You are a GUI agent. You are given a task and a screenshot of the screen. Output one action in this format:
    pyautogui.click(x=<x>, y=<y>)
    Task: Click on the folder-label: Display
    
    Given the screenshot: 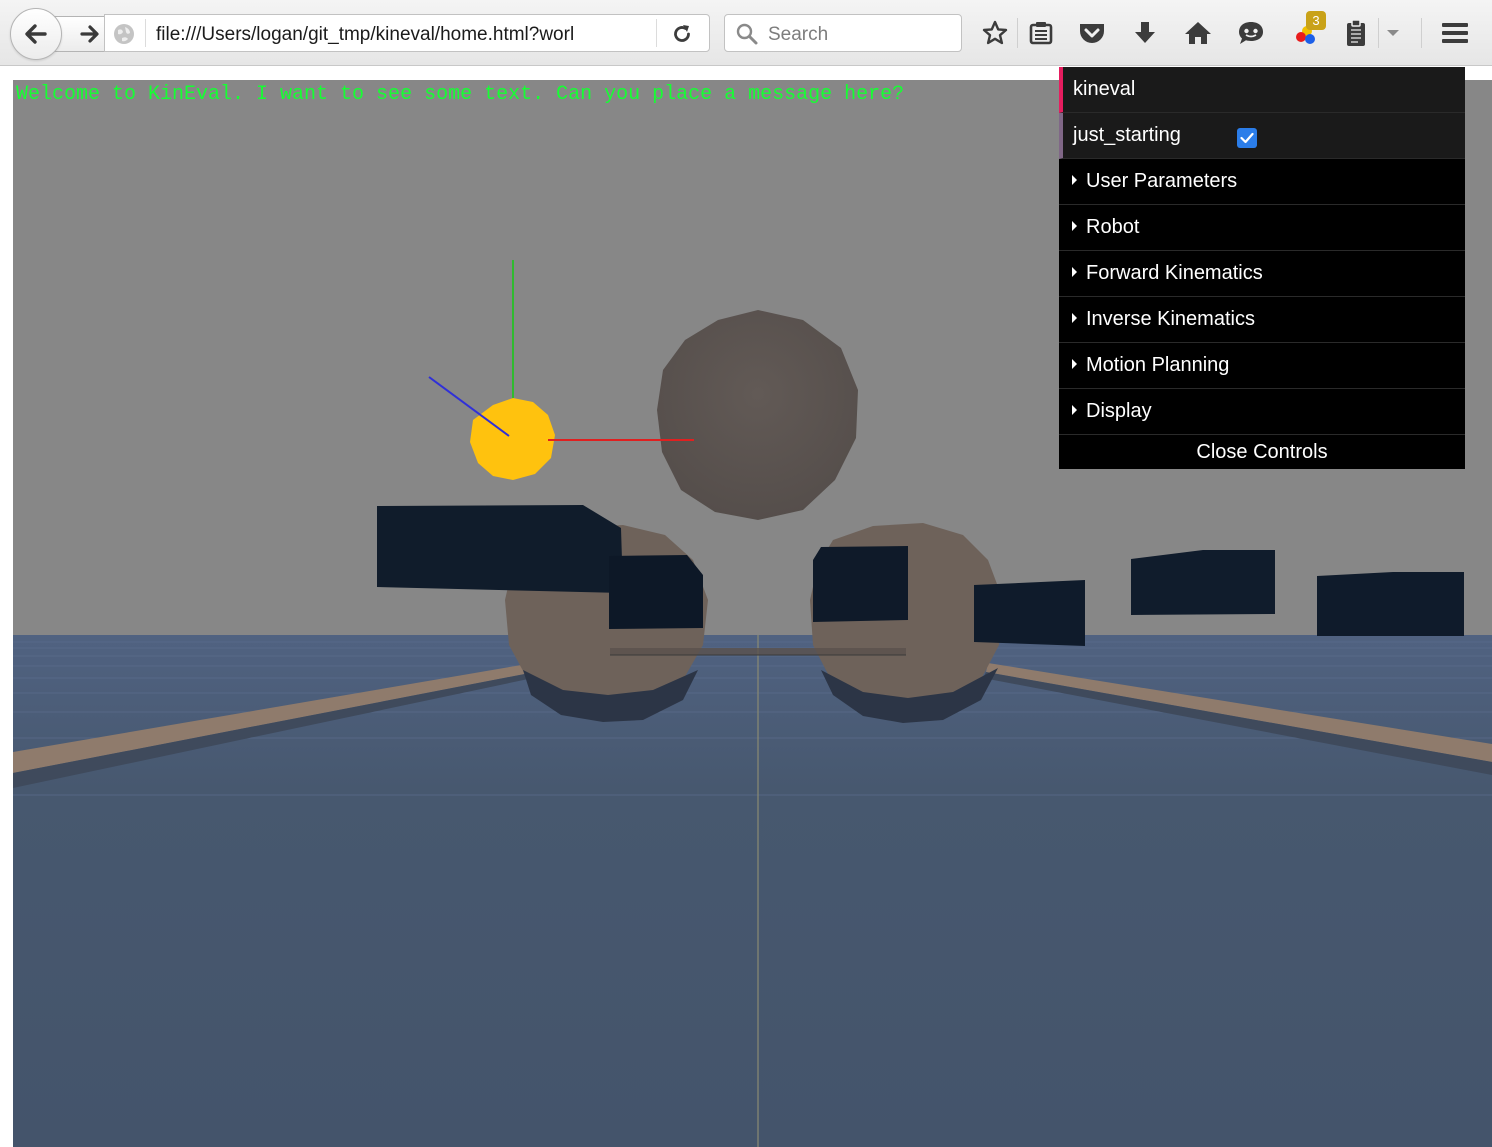 What is the action you would take?
    pyautogui.click(x=1119, y=411)
    